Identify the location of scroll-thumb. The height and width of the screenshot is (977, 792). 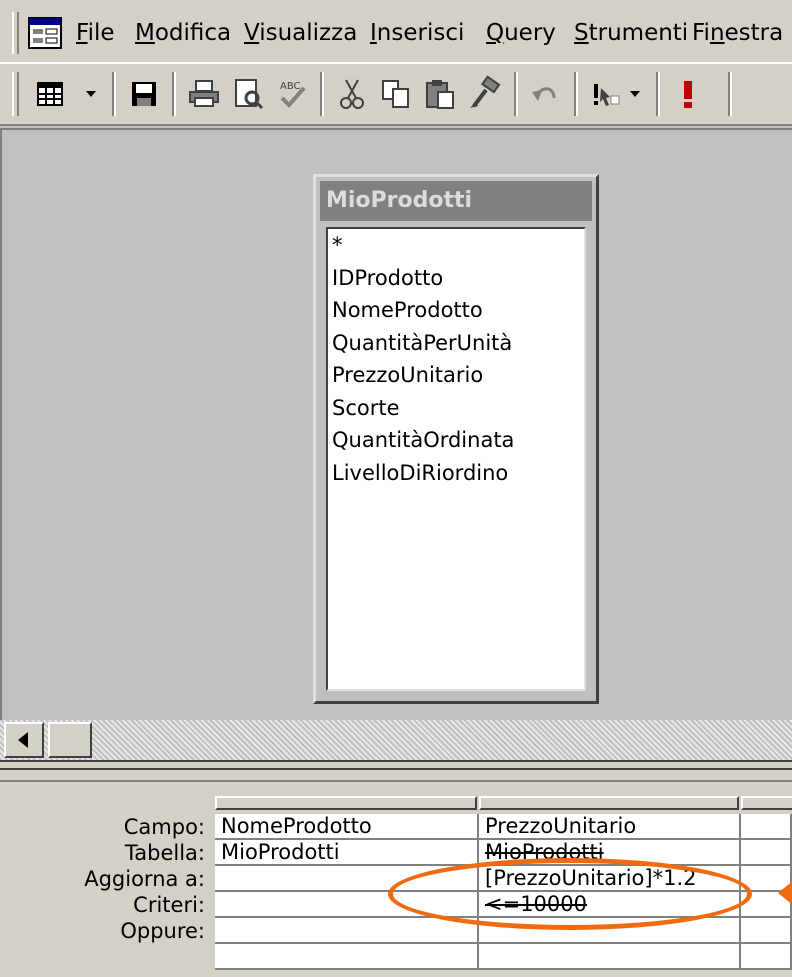
(70, 740).